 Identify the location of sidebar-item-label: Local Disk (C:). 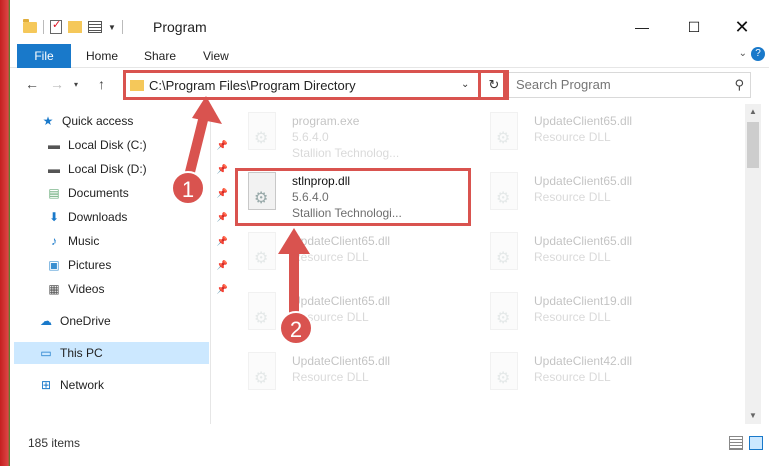
(107, 145).